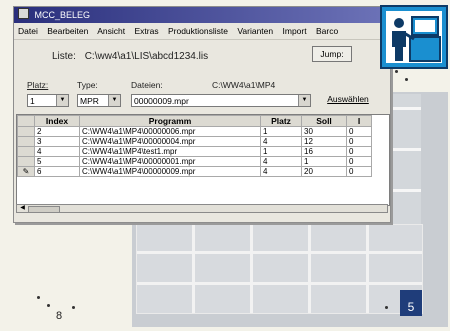 The image size is (450, 331). What do you see at coordinates (64, 56) in the screenshot?
I see `liste-label: Liste:` at bounding box center [64, 56].